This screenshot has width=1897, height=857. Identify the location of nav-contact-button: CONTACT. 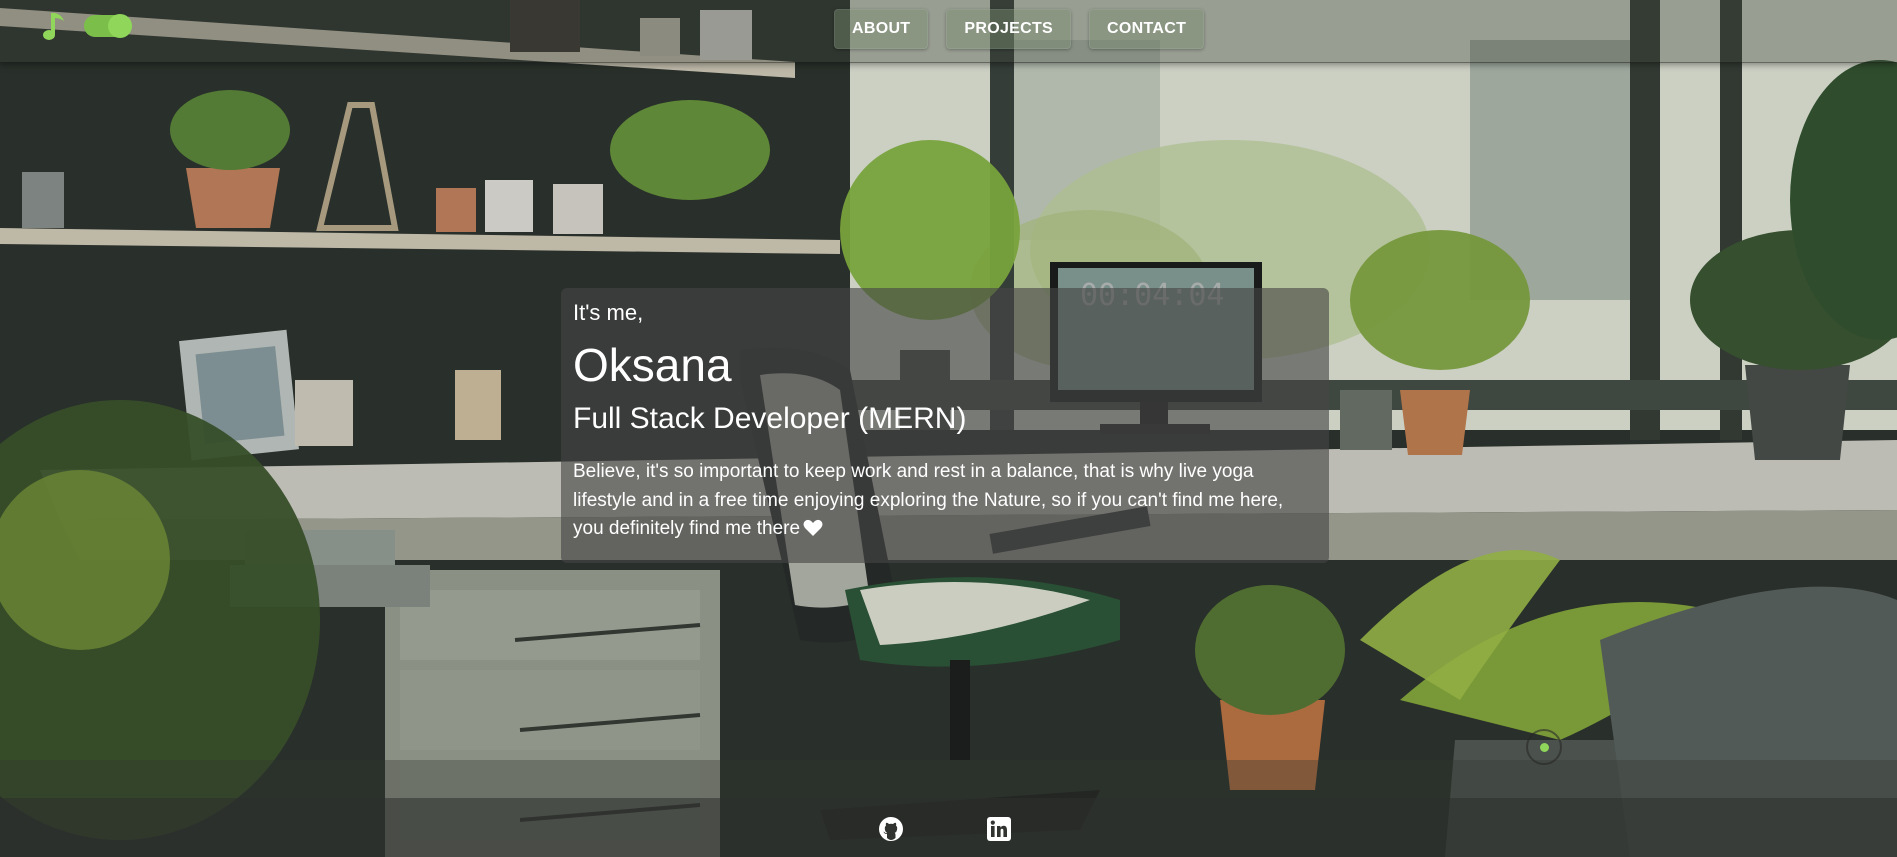
(1147, 29).